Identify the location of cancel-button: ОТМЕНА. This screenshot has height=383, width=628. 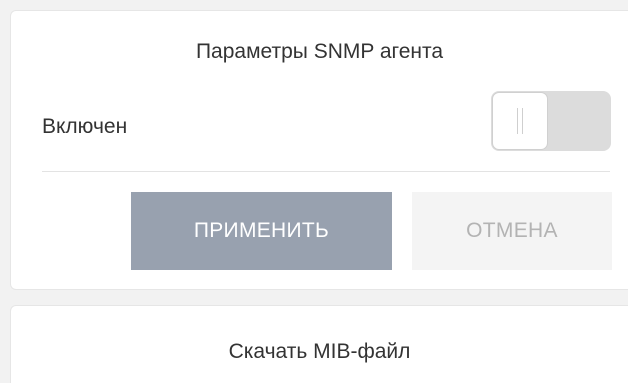
(512, 231).